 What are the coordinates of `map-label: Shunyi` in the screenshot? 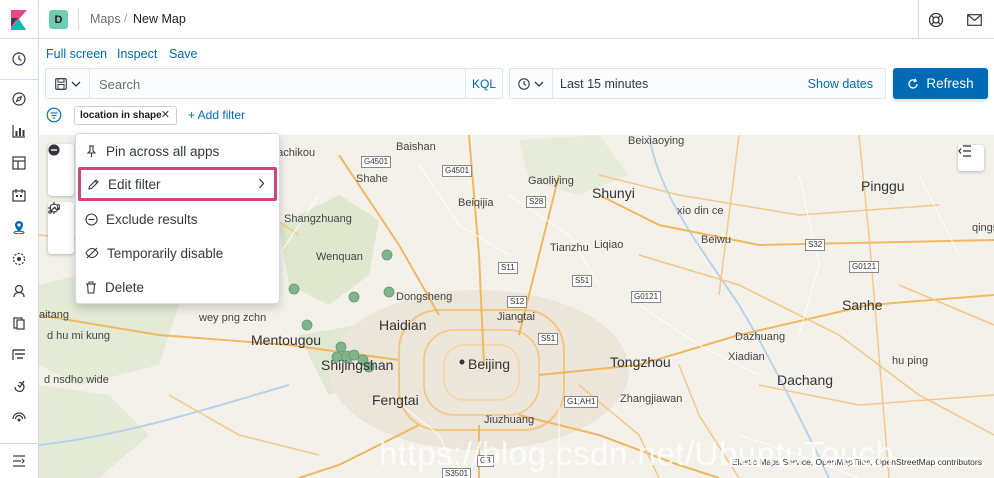 It's located at (613, 193).